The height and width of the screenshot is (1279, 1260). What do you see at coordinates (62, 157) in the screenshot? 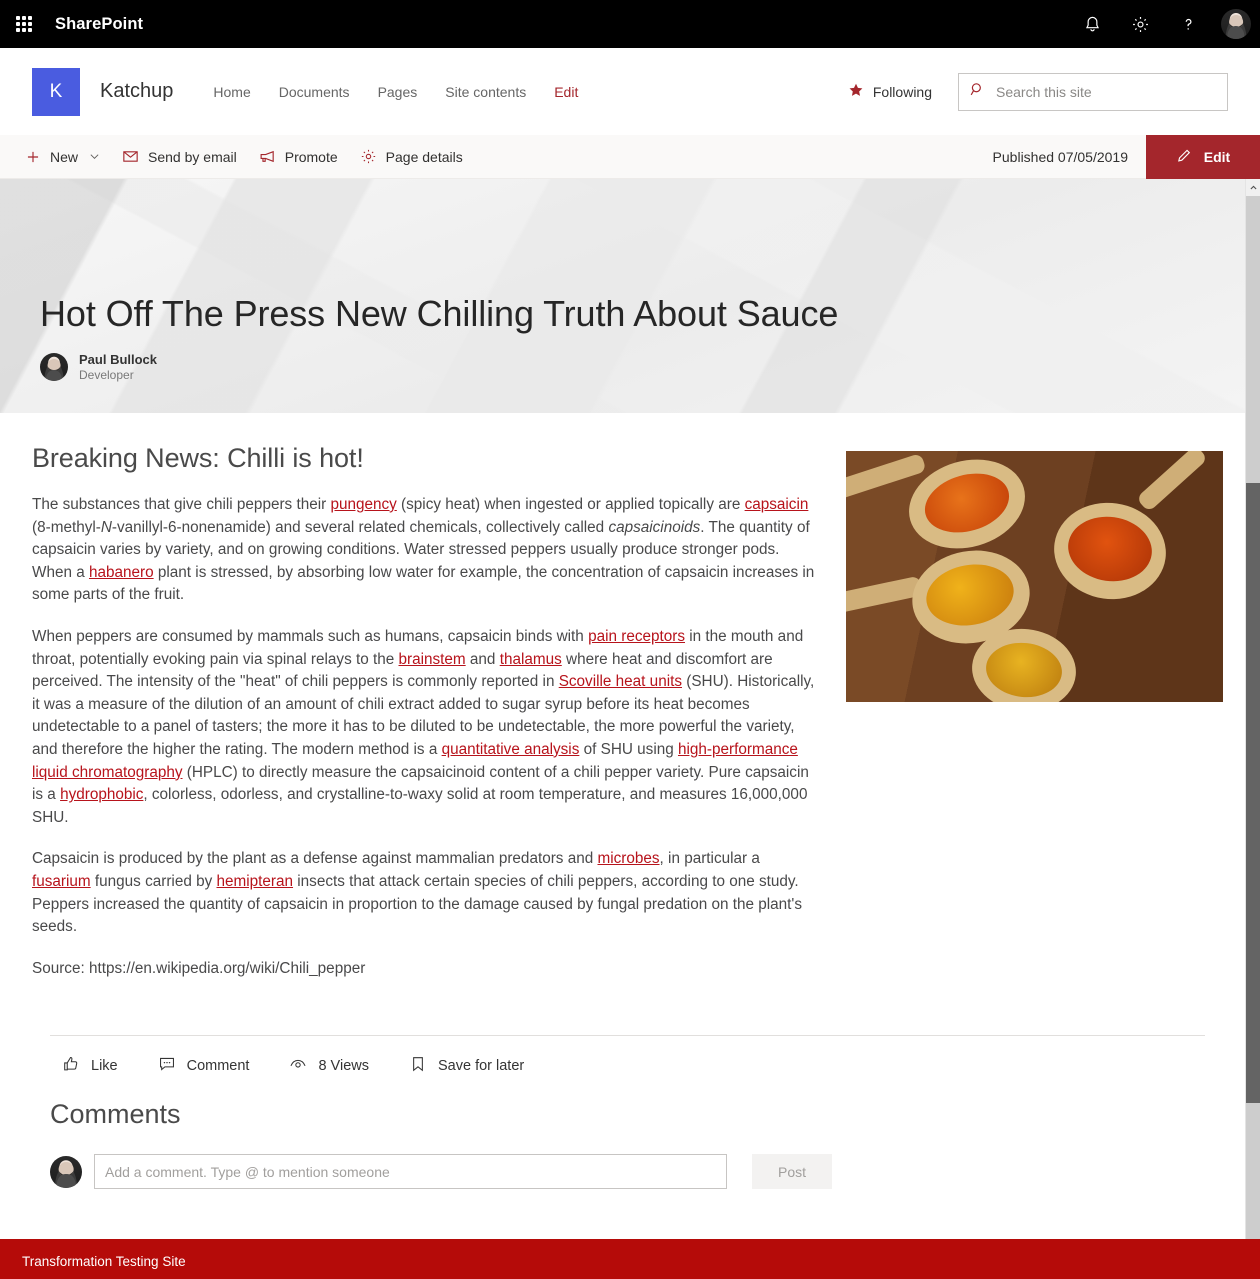
I see `new-button: New` at bounding box center [62, 157].